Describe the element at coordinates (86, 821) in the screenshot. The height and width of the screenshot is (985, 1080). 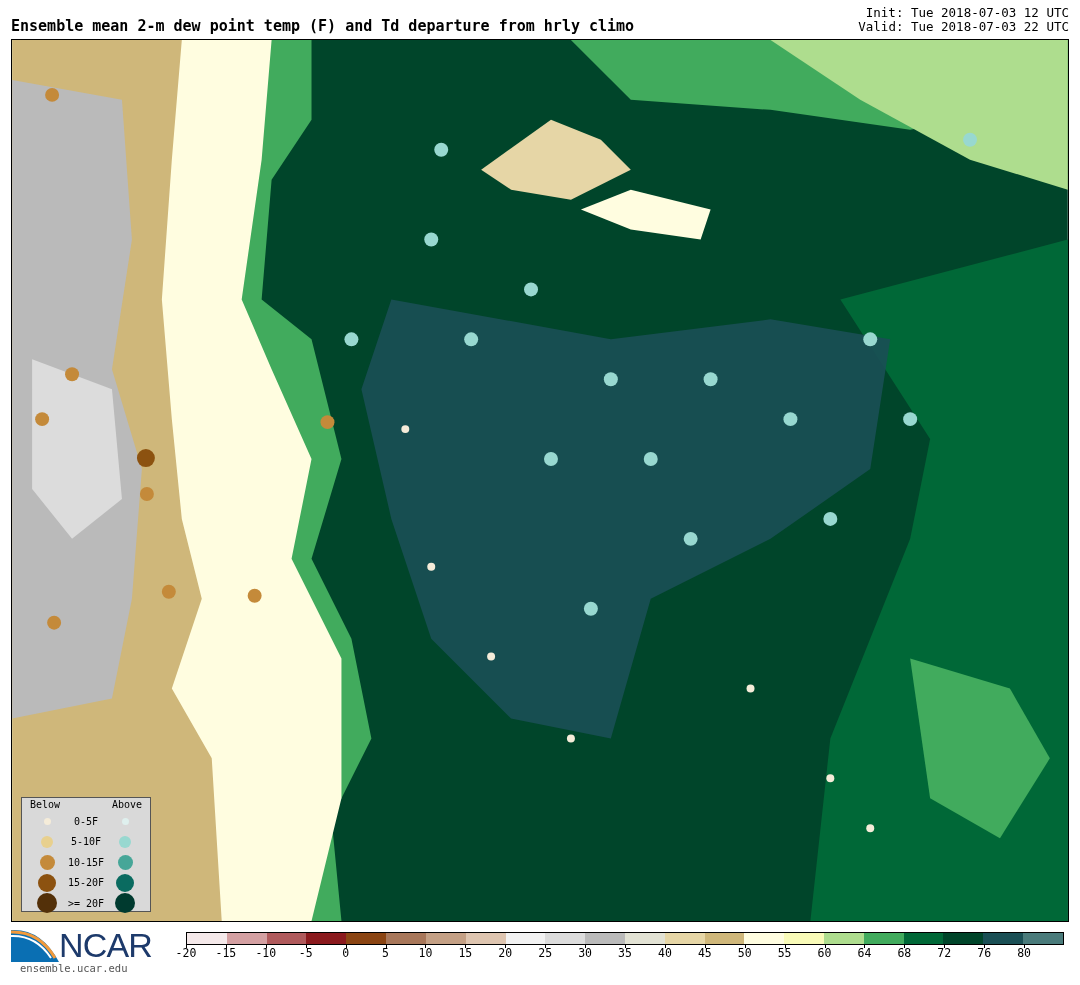
I see `legend-label: 0-5F` at that location.